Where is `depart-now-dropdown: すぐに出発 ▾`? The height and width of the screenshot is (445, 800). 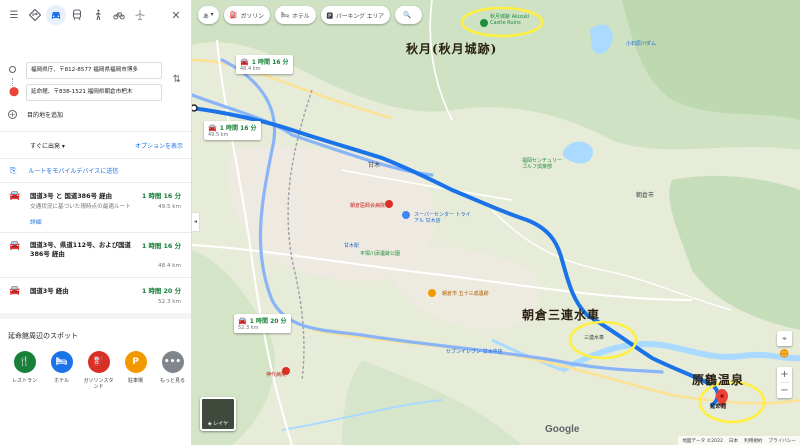
depart-now-dropdown: すぐに出発 ▾ is located at coordinates (47, 145).